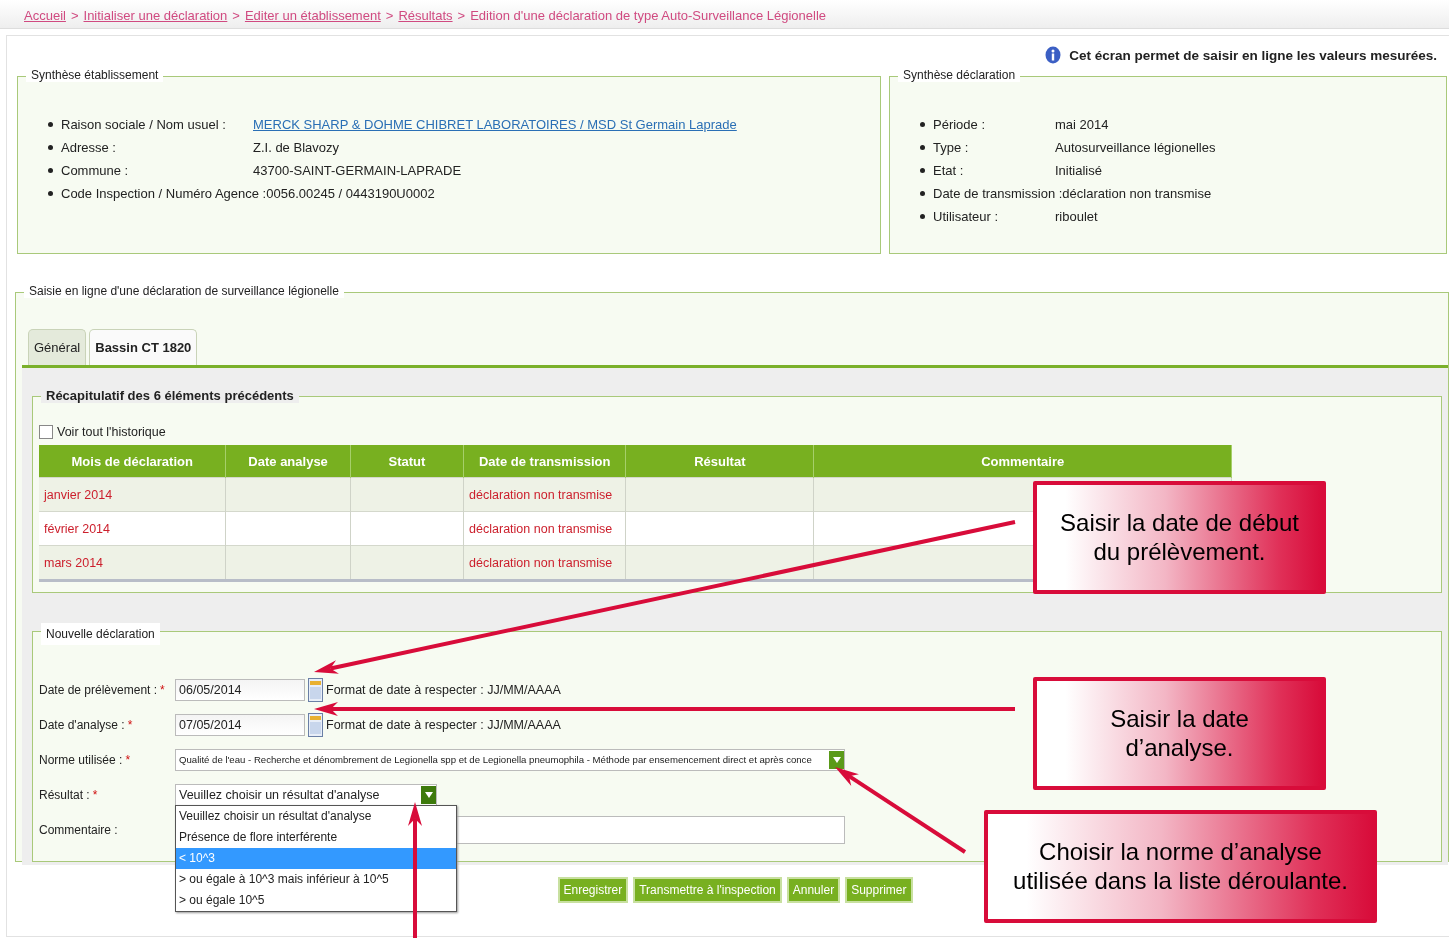  Describe the element at coordinates (296, 147) in the screenshot. I see `field-value: Z.I. de Blavozy` at that location.